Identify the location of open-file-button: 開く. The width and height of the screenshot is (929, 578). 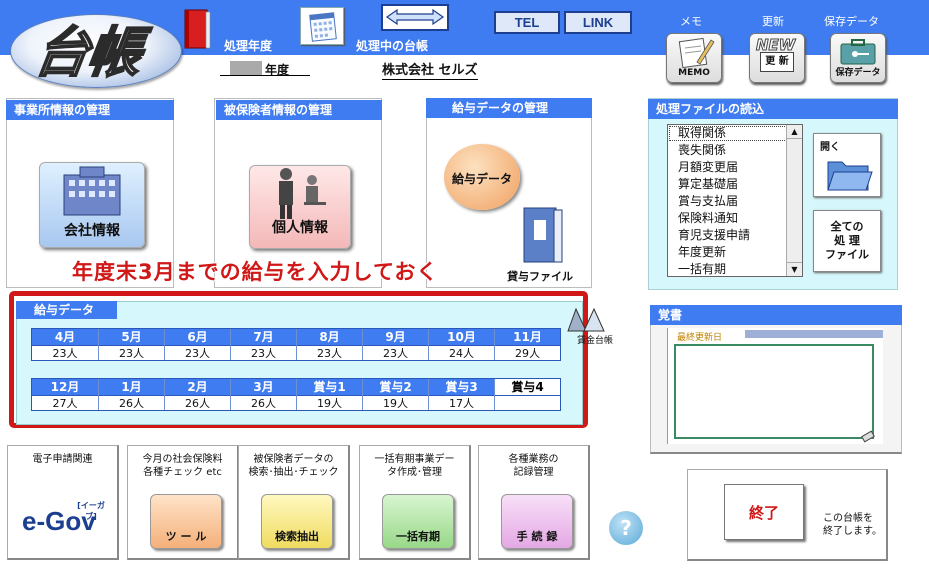
(847, 165).